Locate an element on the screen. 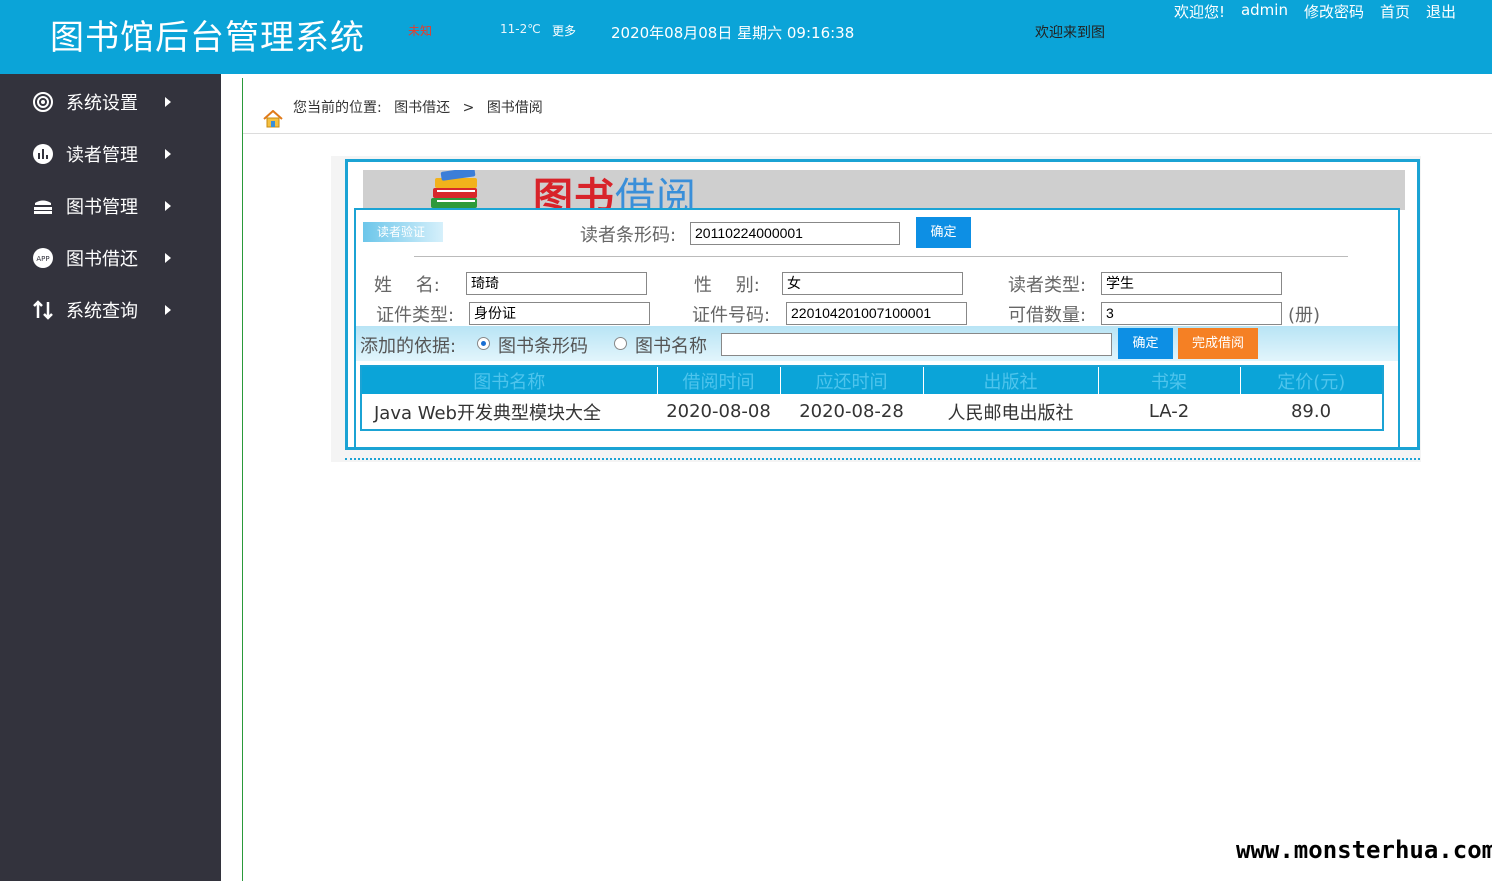  column-header: 书架 is located at coordinates (1169, 380).